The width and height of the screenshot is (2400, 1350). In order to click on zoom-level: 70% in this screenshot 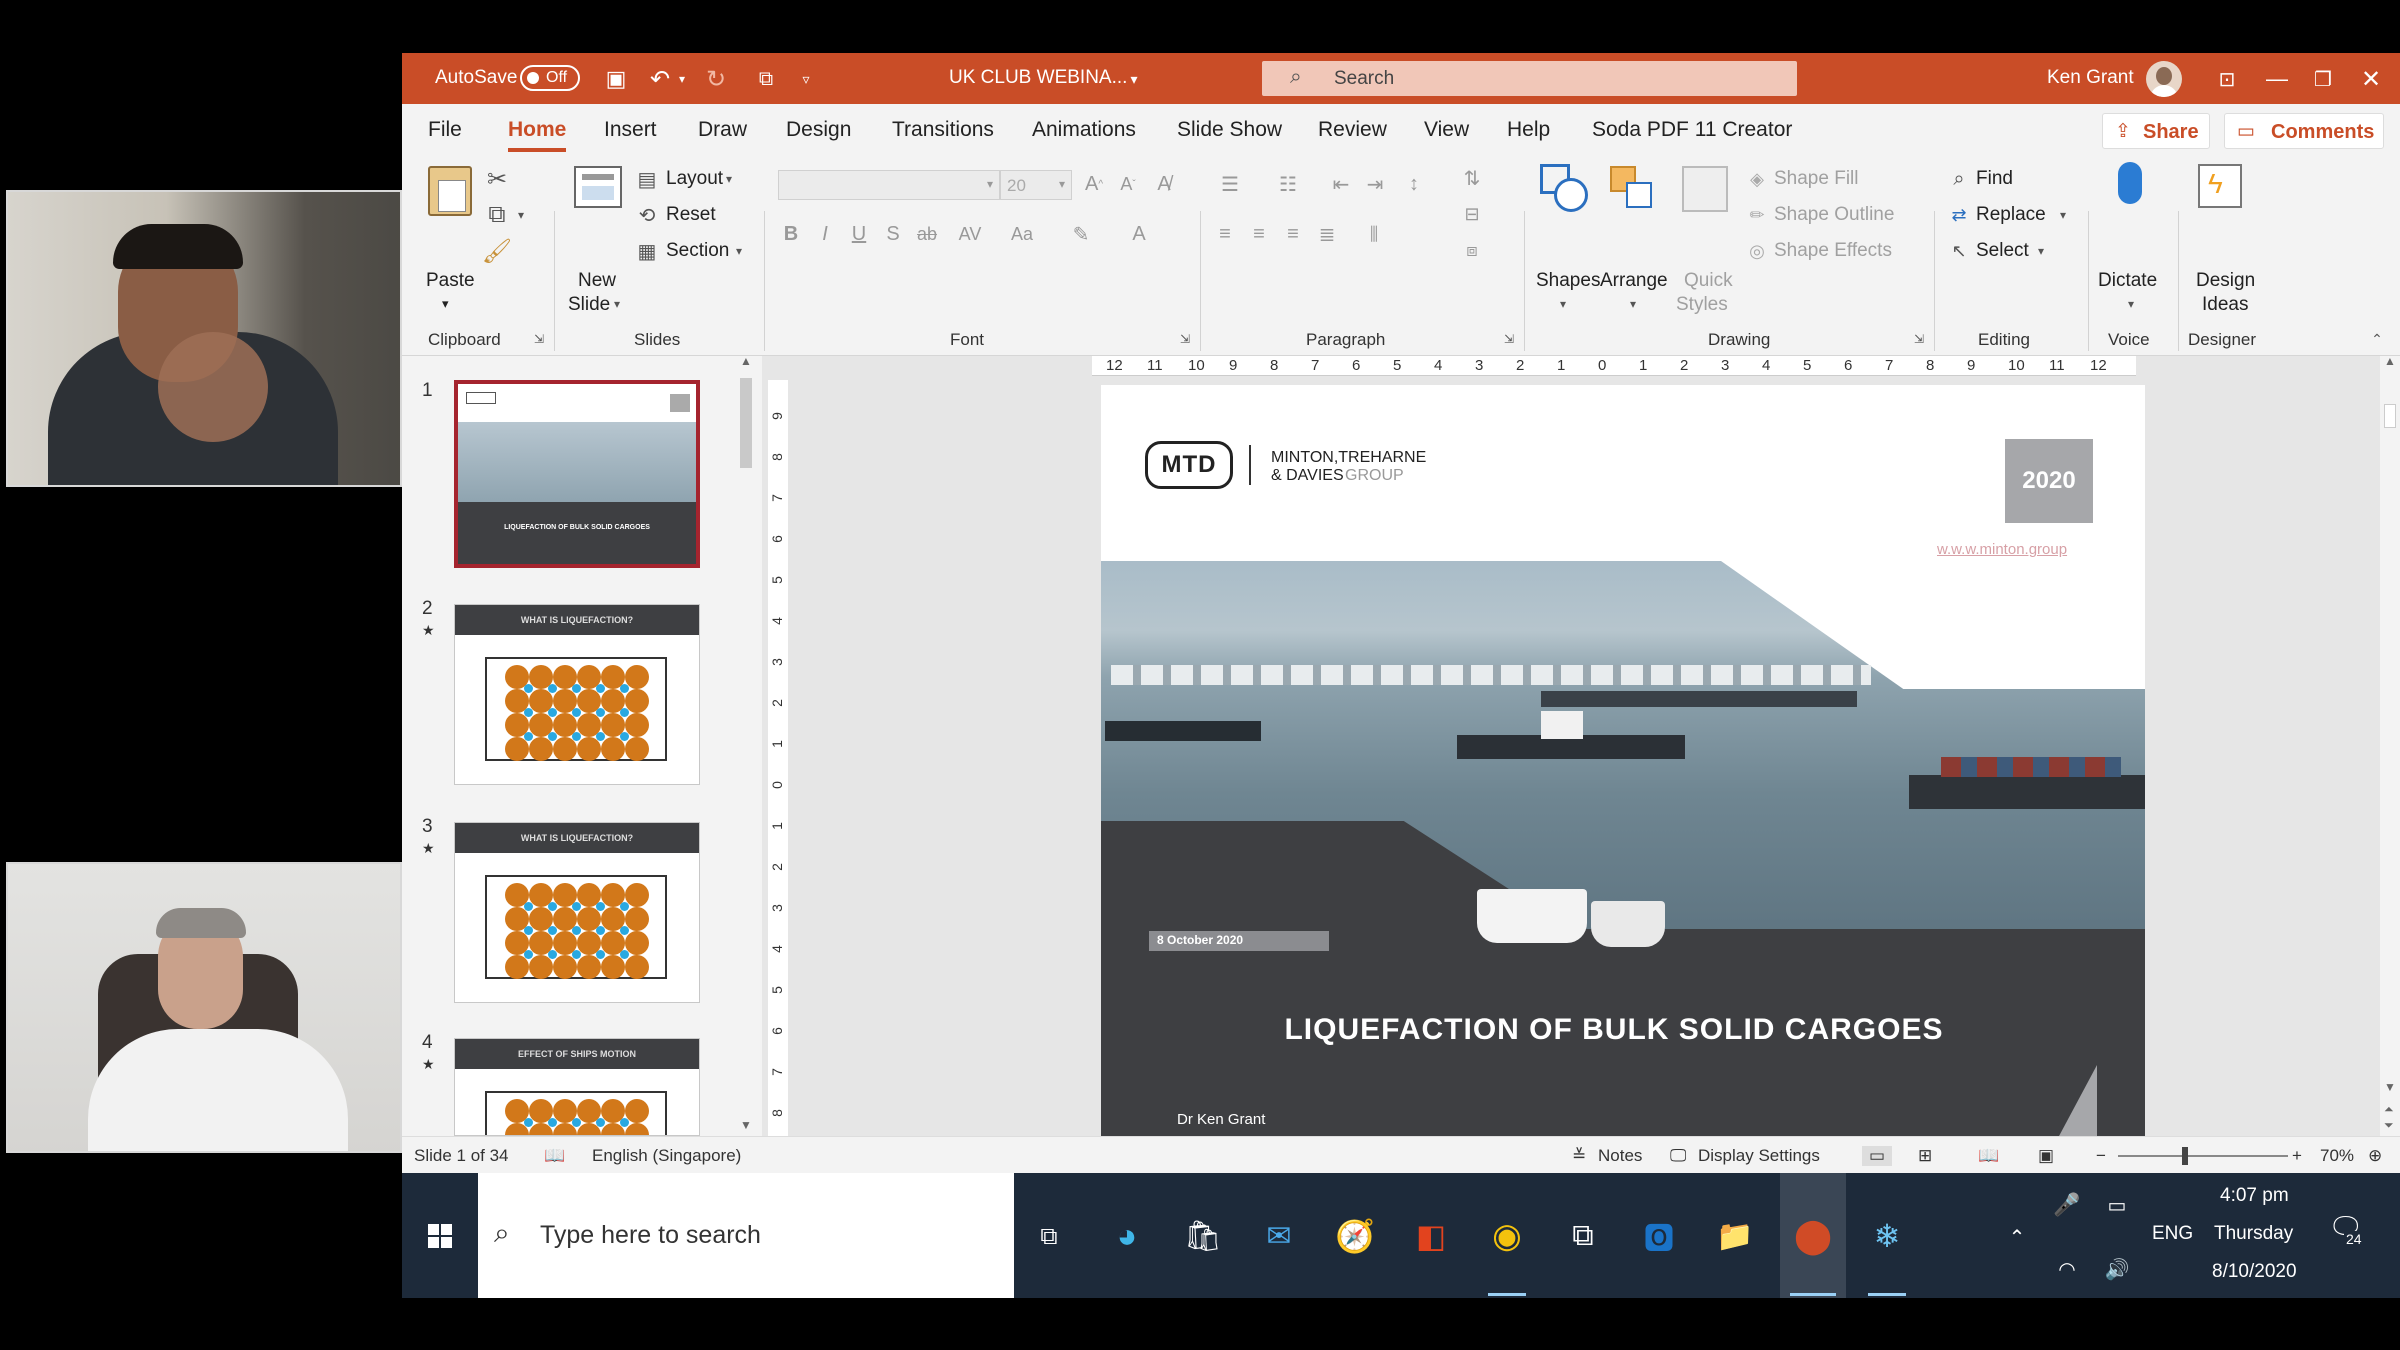, I will do `click(2337, 1156)`.